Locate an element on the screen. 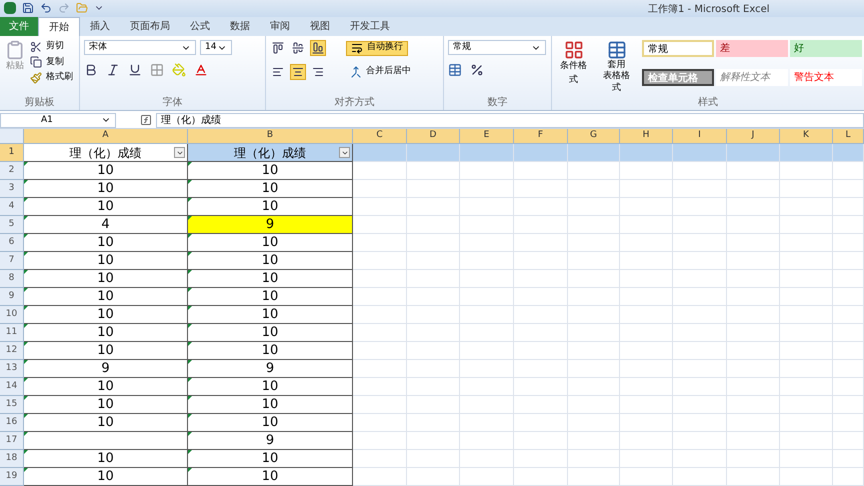  font-size-field: 14 is located at coordinates (216, 48).